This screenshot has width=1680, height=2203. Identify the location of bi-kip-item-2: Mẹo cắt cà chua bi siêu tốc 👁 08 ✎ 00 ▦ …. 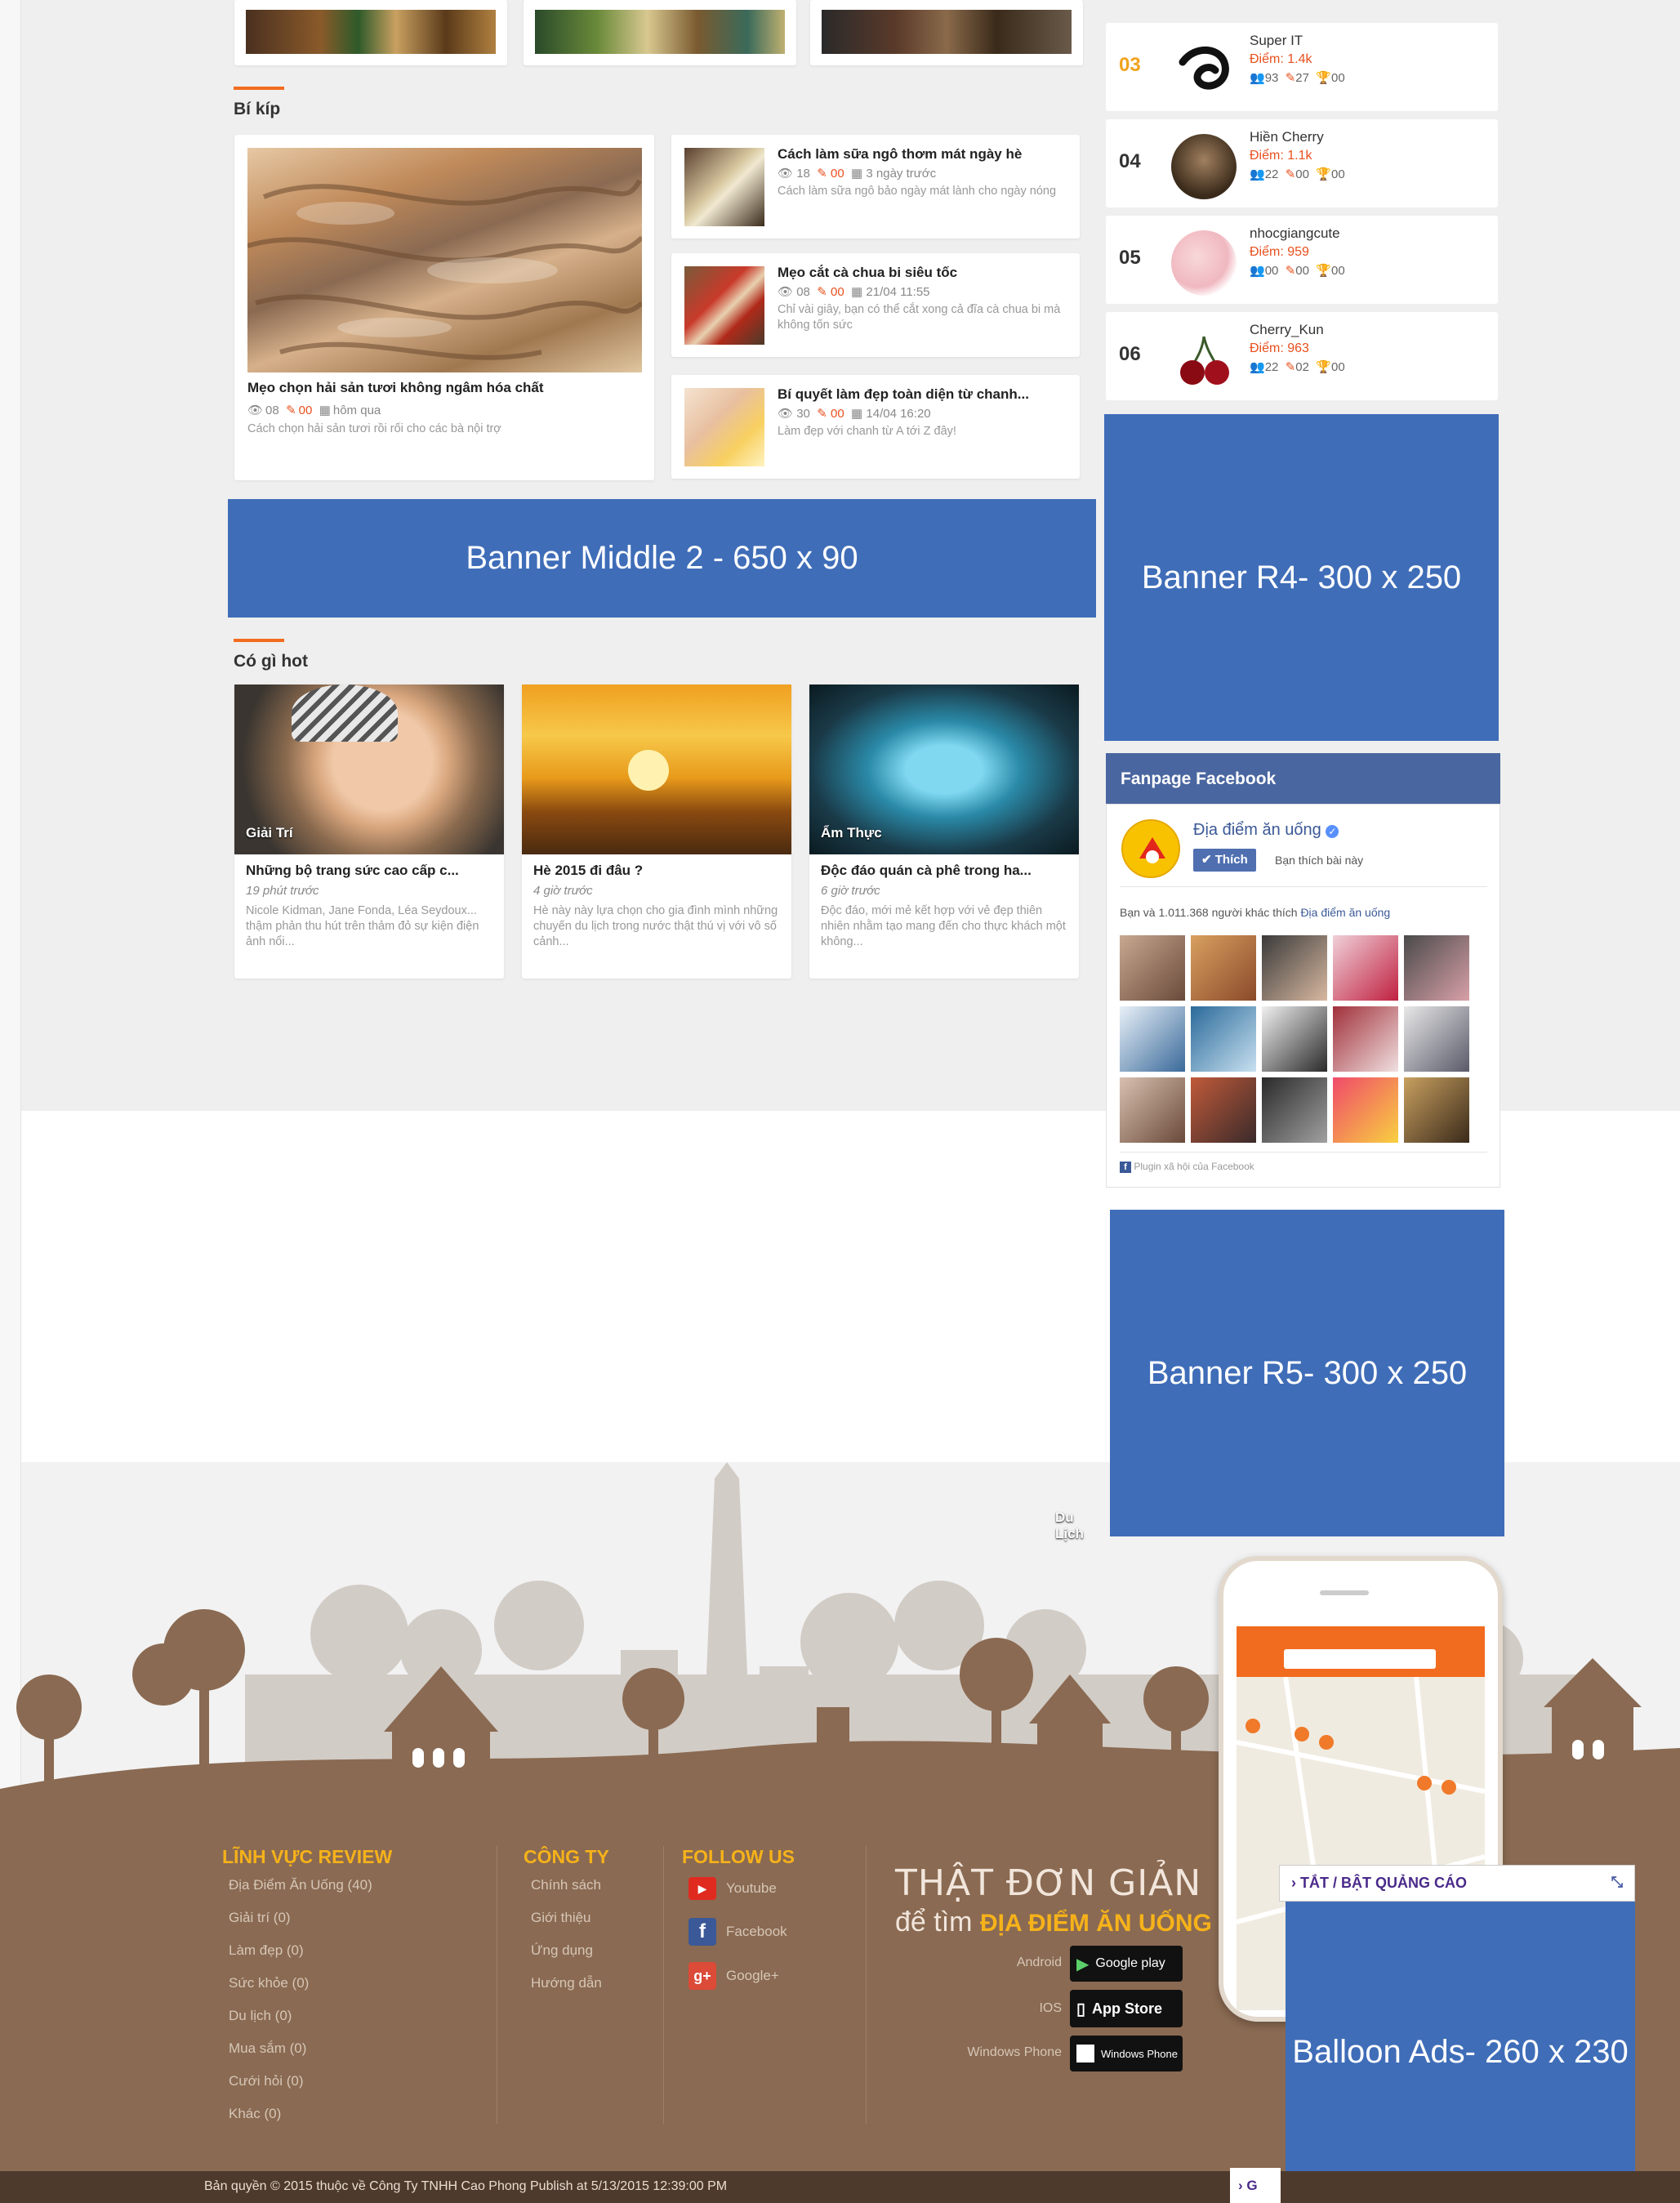
(875, 305).